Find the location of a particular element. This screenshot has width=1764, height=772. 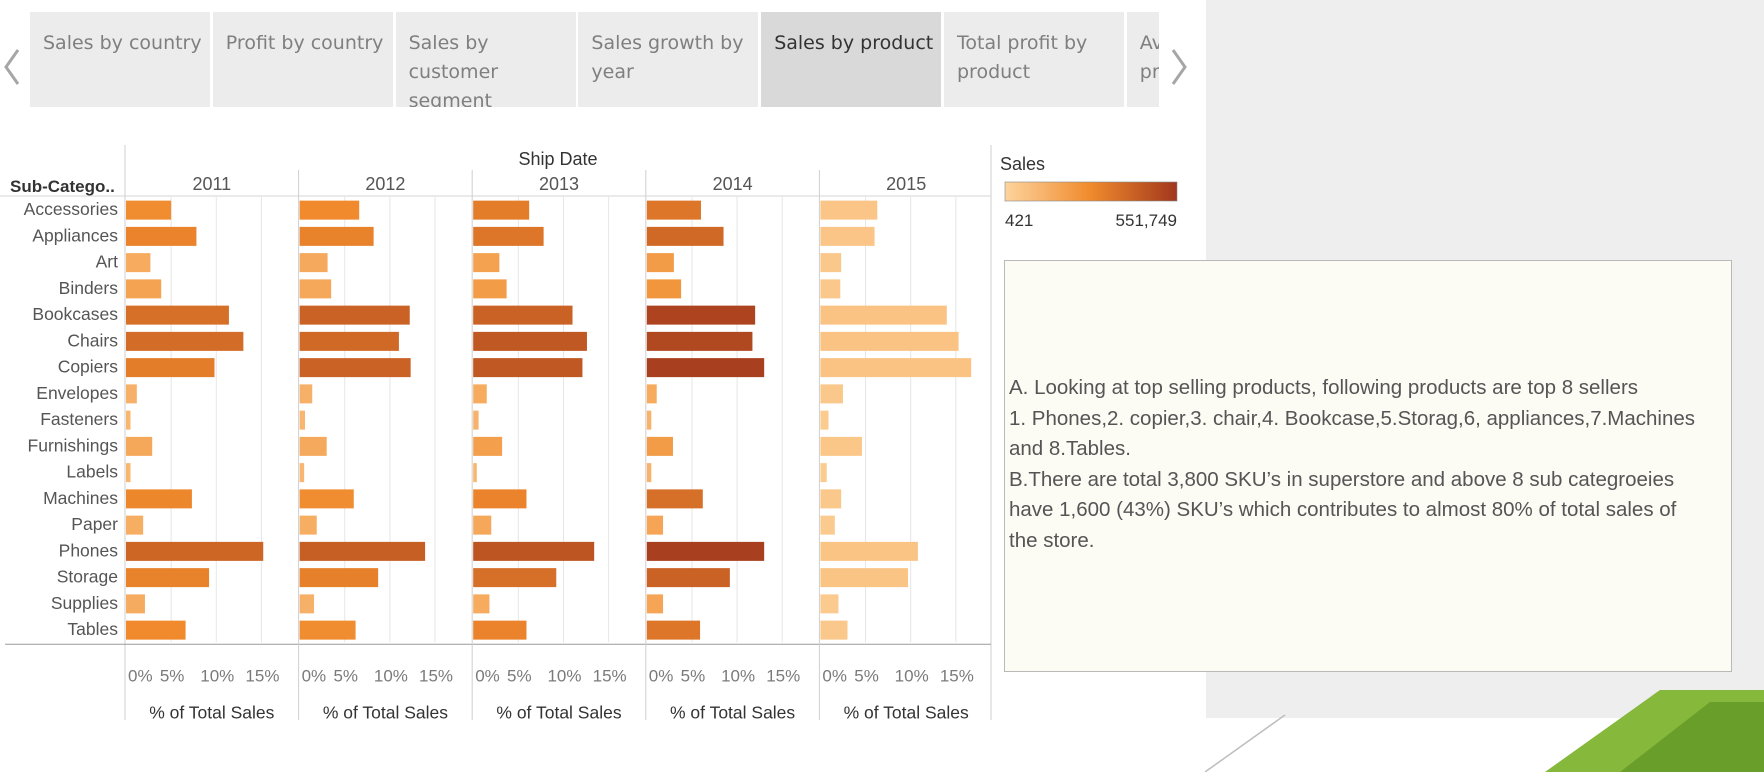

bar-2013-appliances is located at coordinates (508, 236).